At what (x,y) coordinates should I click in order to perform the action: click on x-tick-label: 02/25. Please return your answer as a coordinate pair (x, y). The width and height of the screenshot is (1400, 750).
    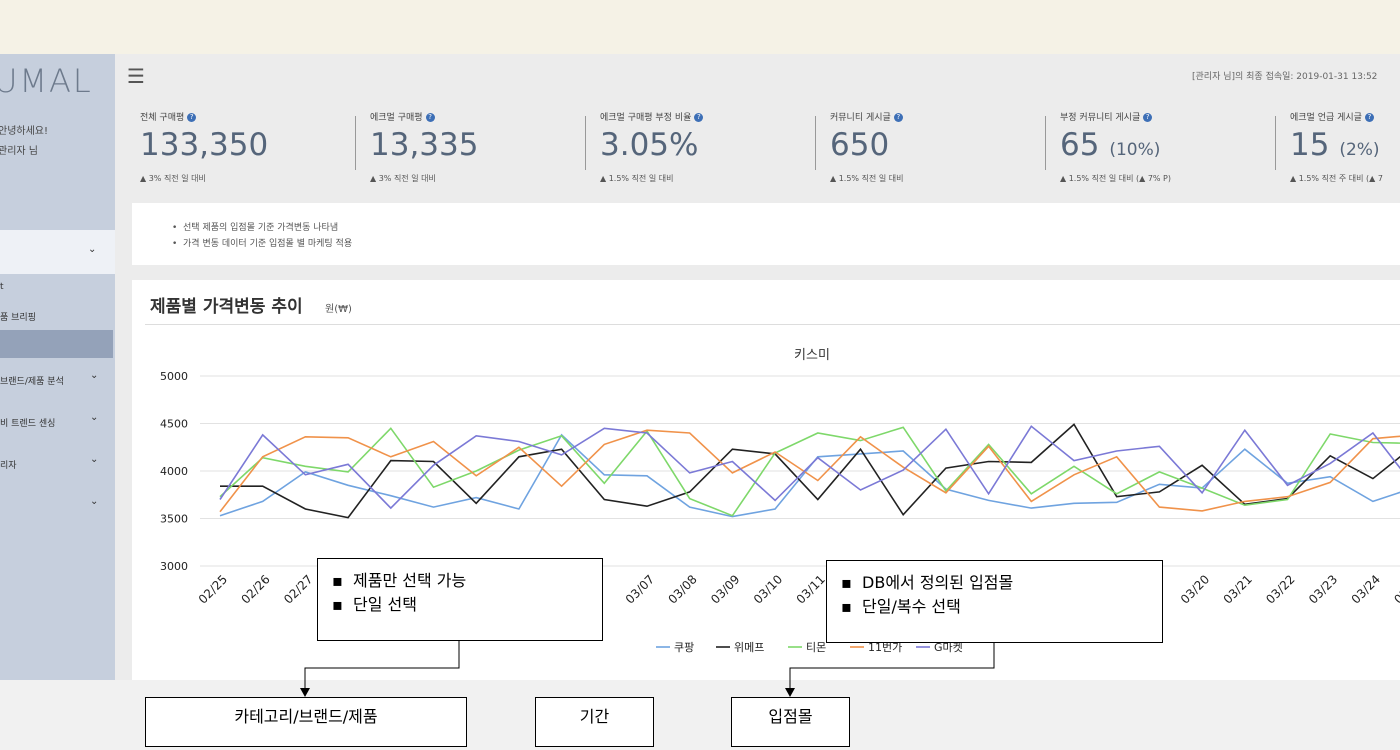
    Looking at the image, I should click on (213, 589).